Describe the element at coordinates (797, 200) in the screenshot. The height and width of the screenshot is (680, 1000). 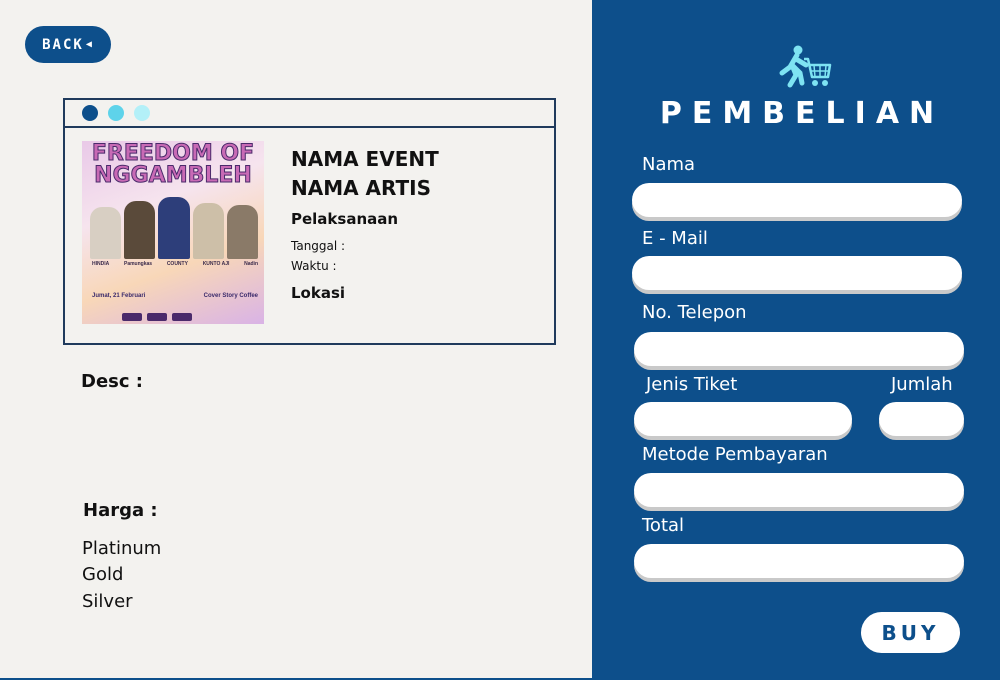
I see `nama-field` at that location.